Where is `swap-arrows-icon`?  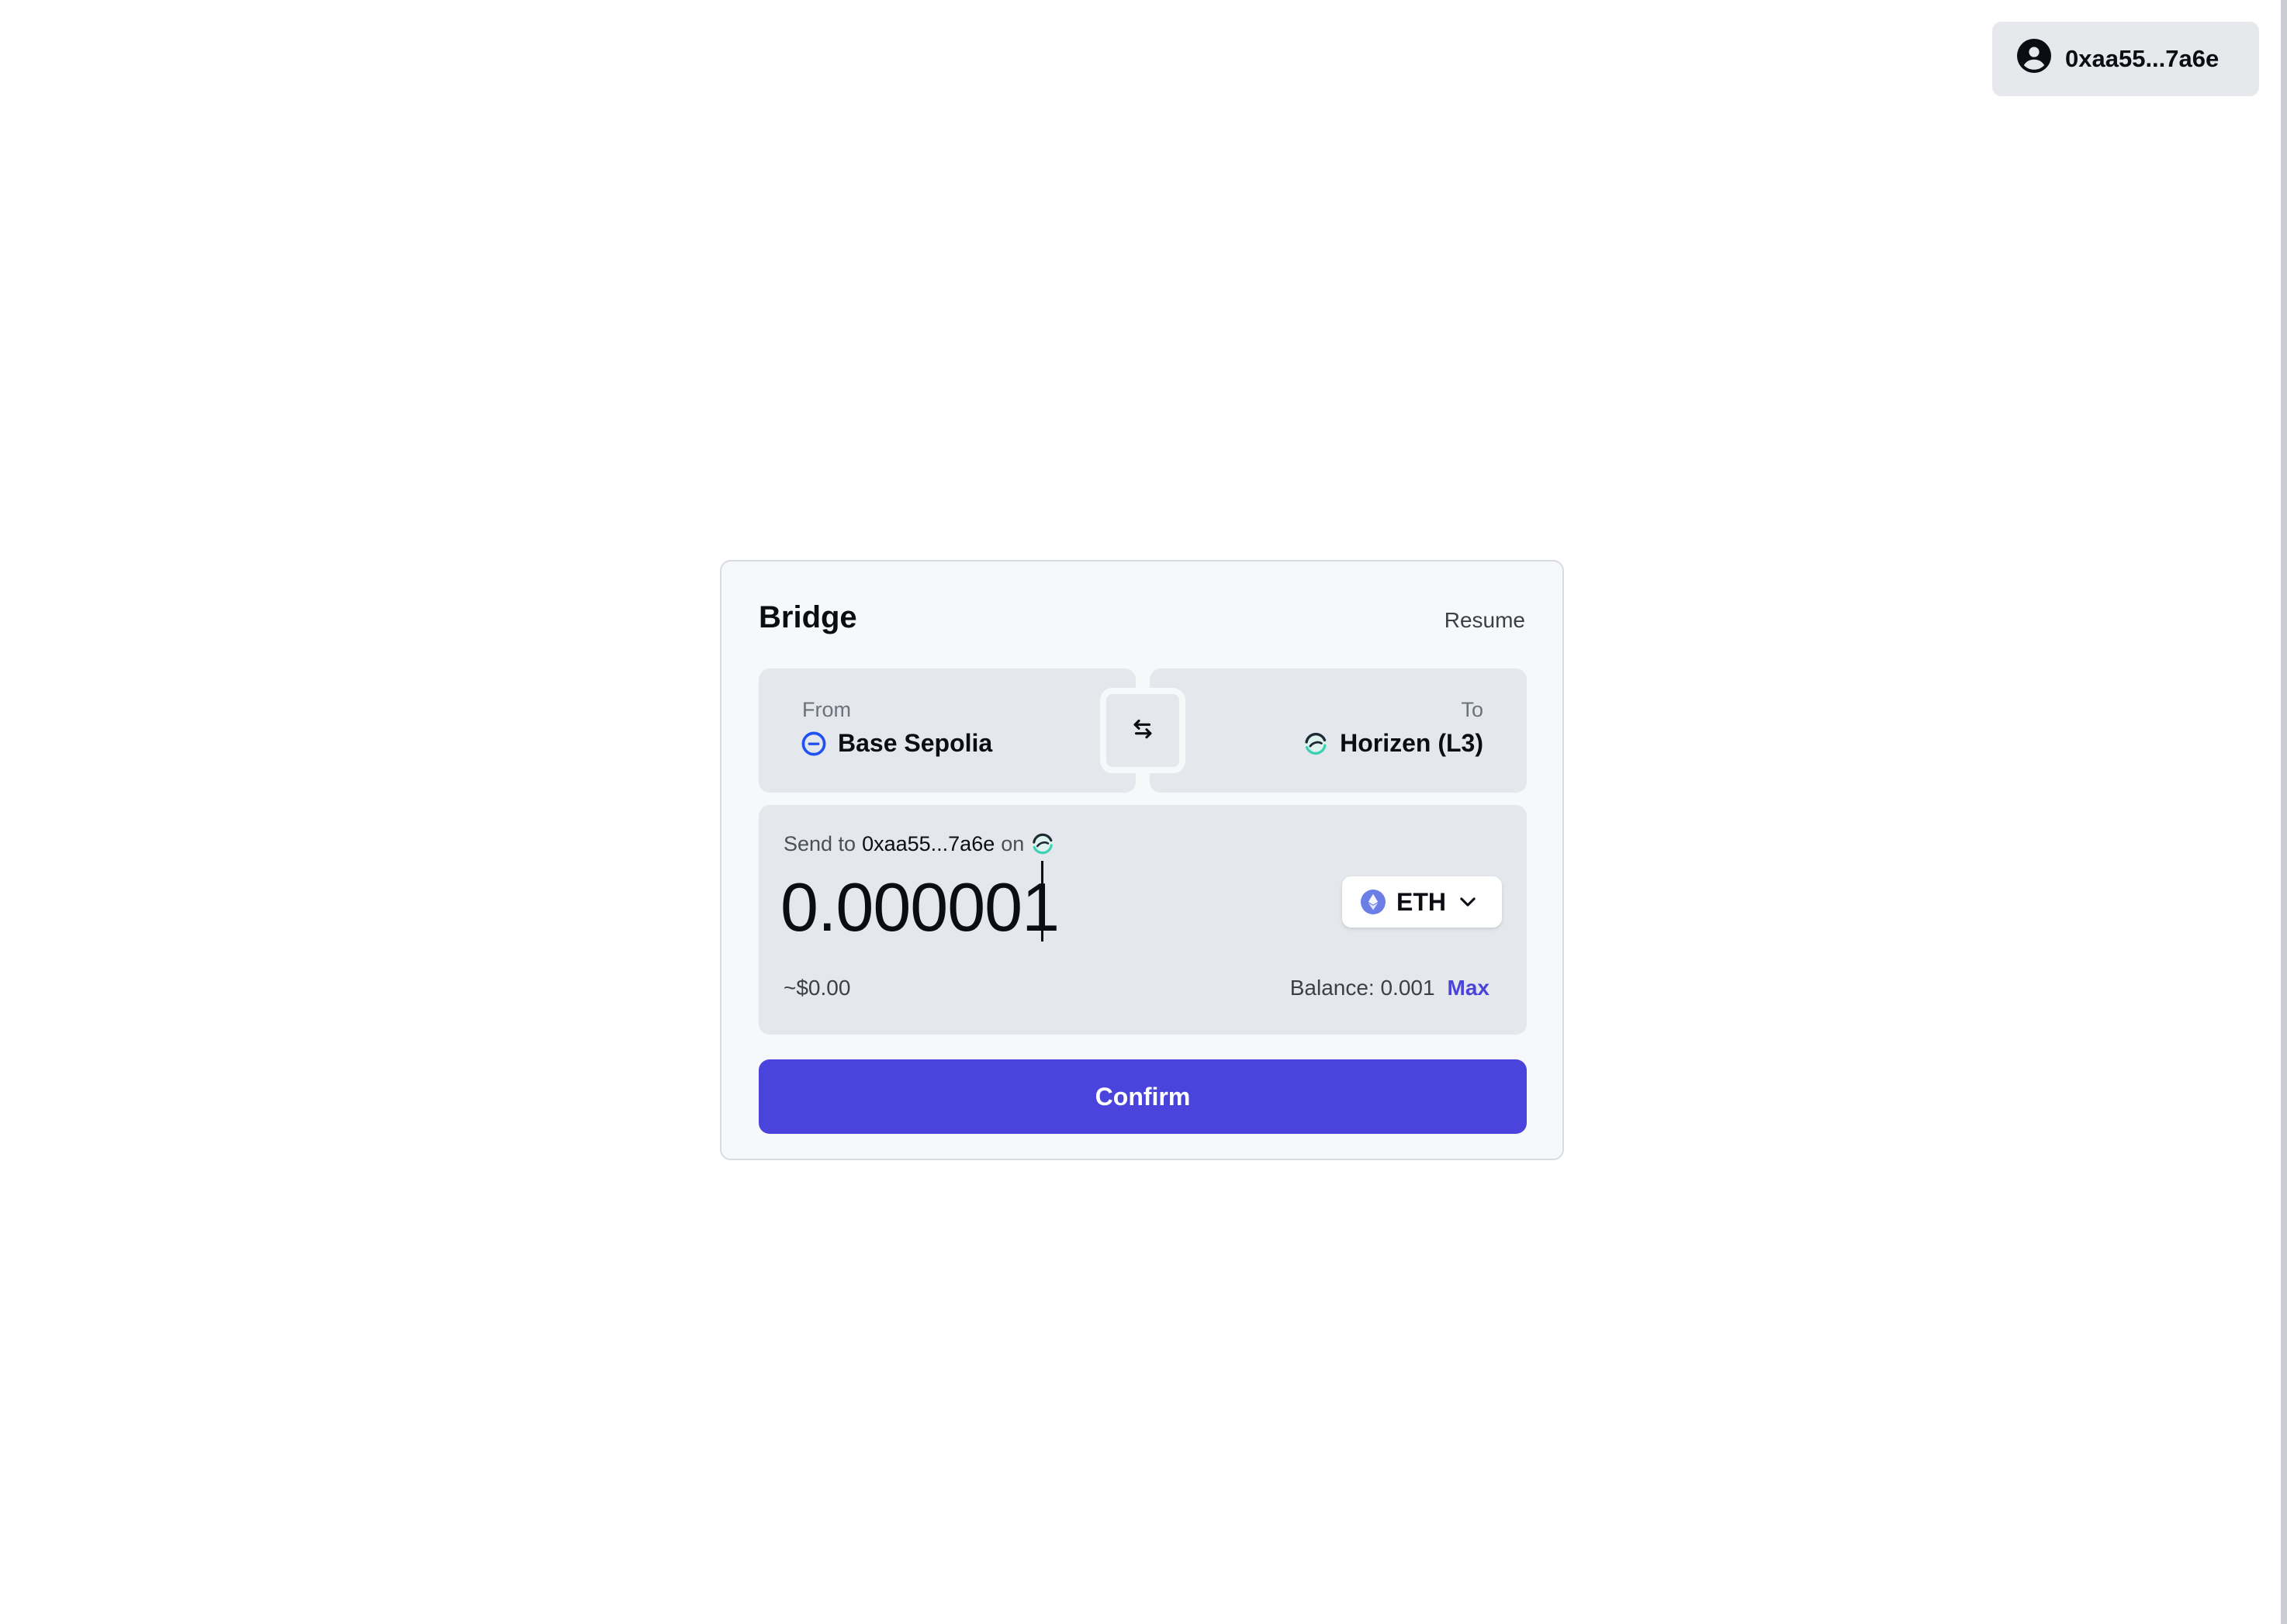 swap-arrows-icon is located at coordinates (1143, 731).